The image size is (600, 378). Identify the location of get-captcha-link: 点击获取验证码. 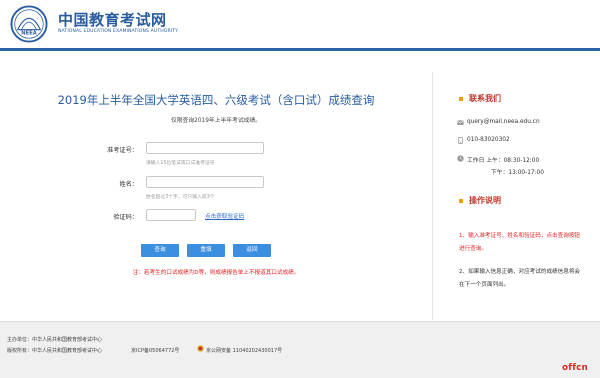
(224, 216).